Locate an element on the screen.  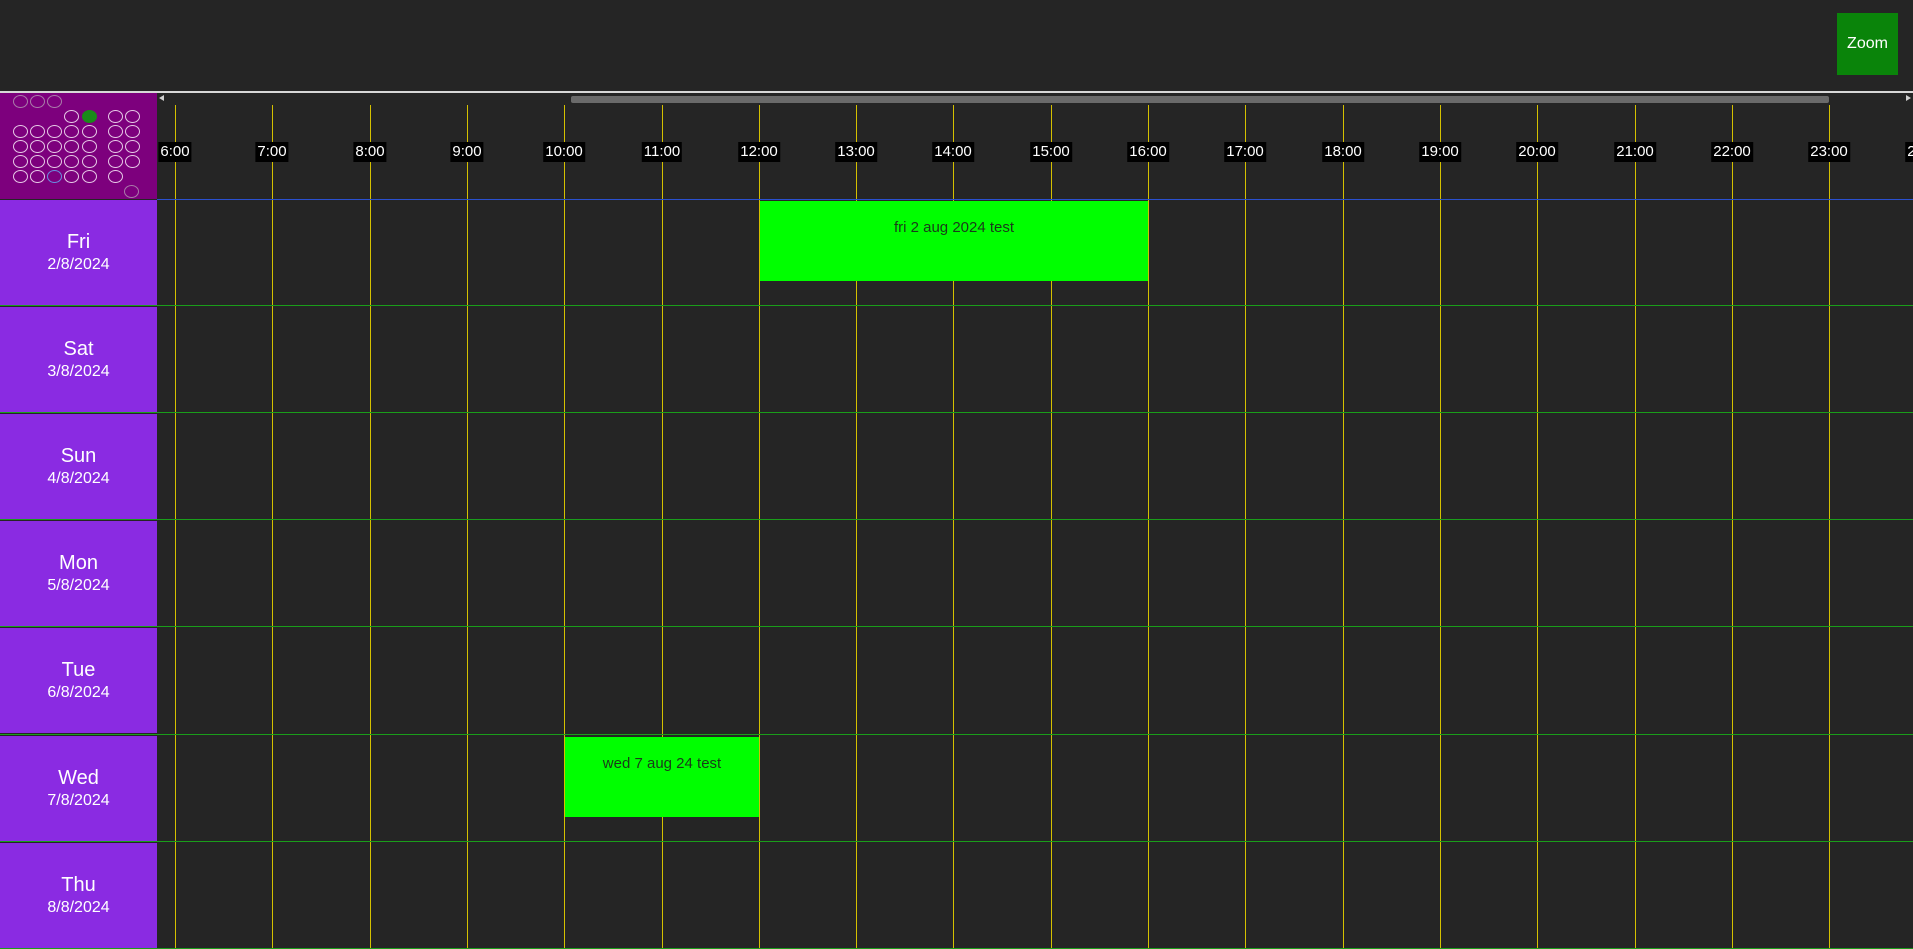
day-date: 6/8/2024 is located at coordinates (78, 692).